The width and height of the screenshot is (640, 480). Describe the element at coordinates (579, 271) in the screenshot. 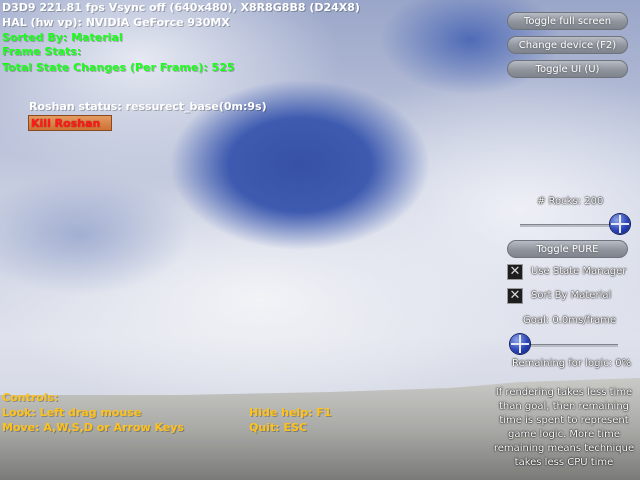

I see `use-state-manager-label: Use State Manager` at that location.